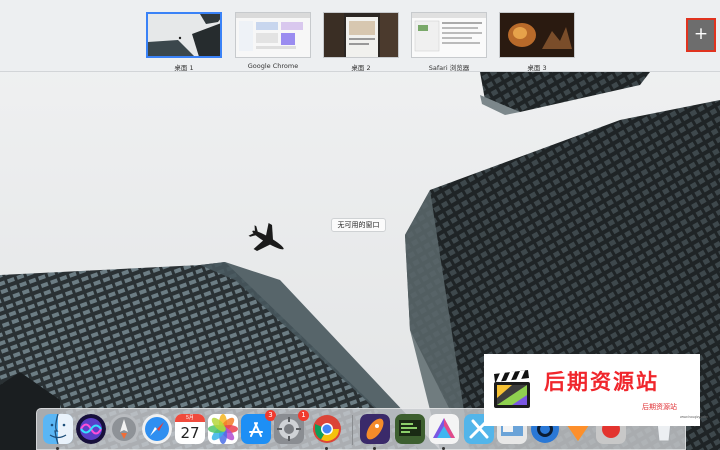 Image resolution: width=720 pixels, height=450 pixels. I want to click on no-windows-label: 无可用的窗口, so click(358, 225).